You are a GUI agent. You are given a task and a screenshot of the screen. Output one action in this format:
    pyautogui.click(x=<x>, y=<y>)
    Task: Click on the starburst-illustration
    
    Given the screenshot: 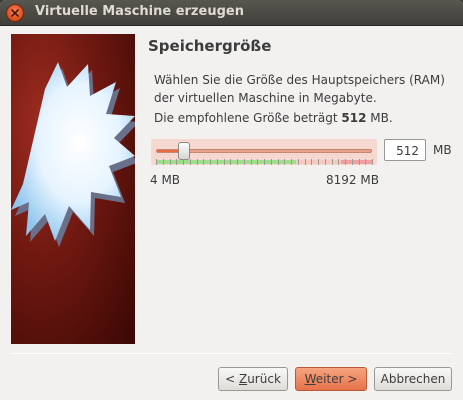 What is the action you would take?
    pyautogui.click(x=73, y=154)
    